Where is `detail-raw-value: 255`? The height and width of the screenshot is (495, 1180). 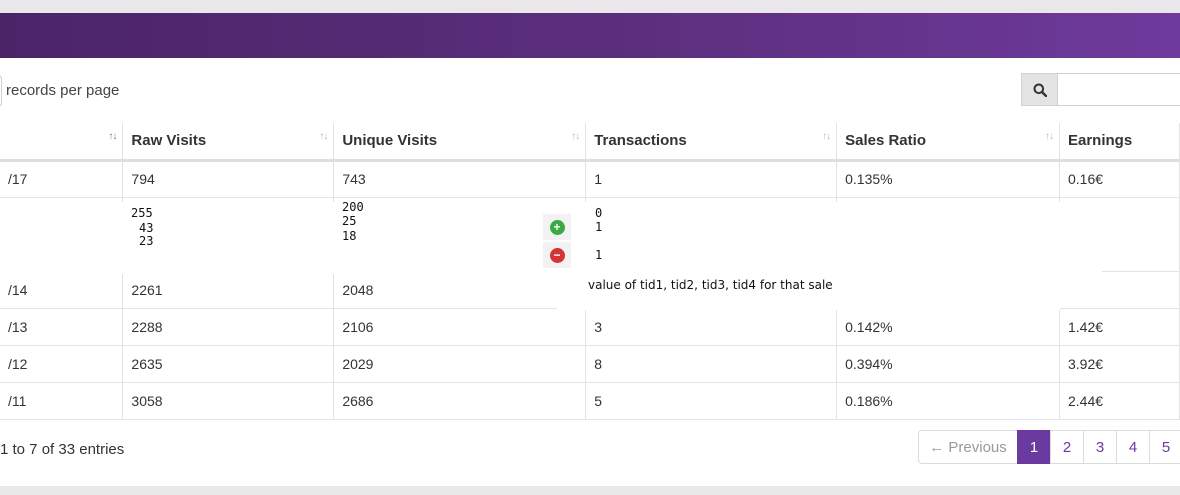 detail-raw-value: 255 is located at coordinates (142, 213).